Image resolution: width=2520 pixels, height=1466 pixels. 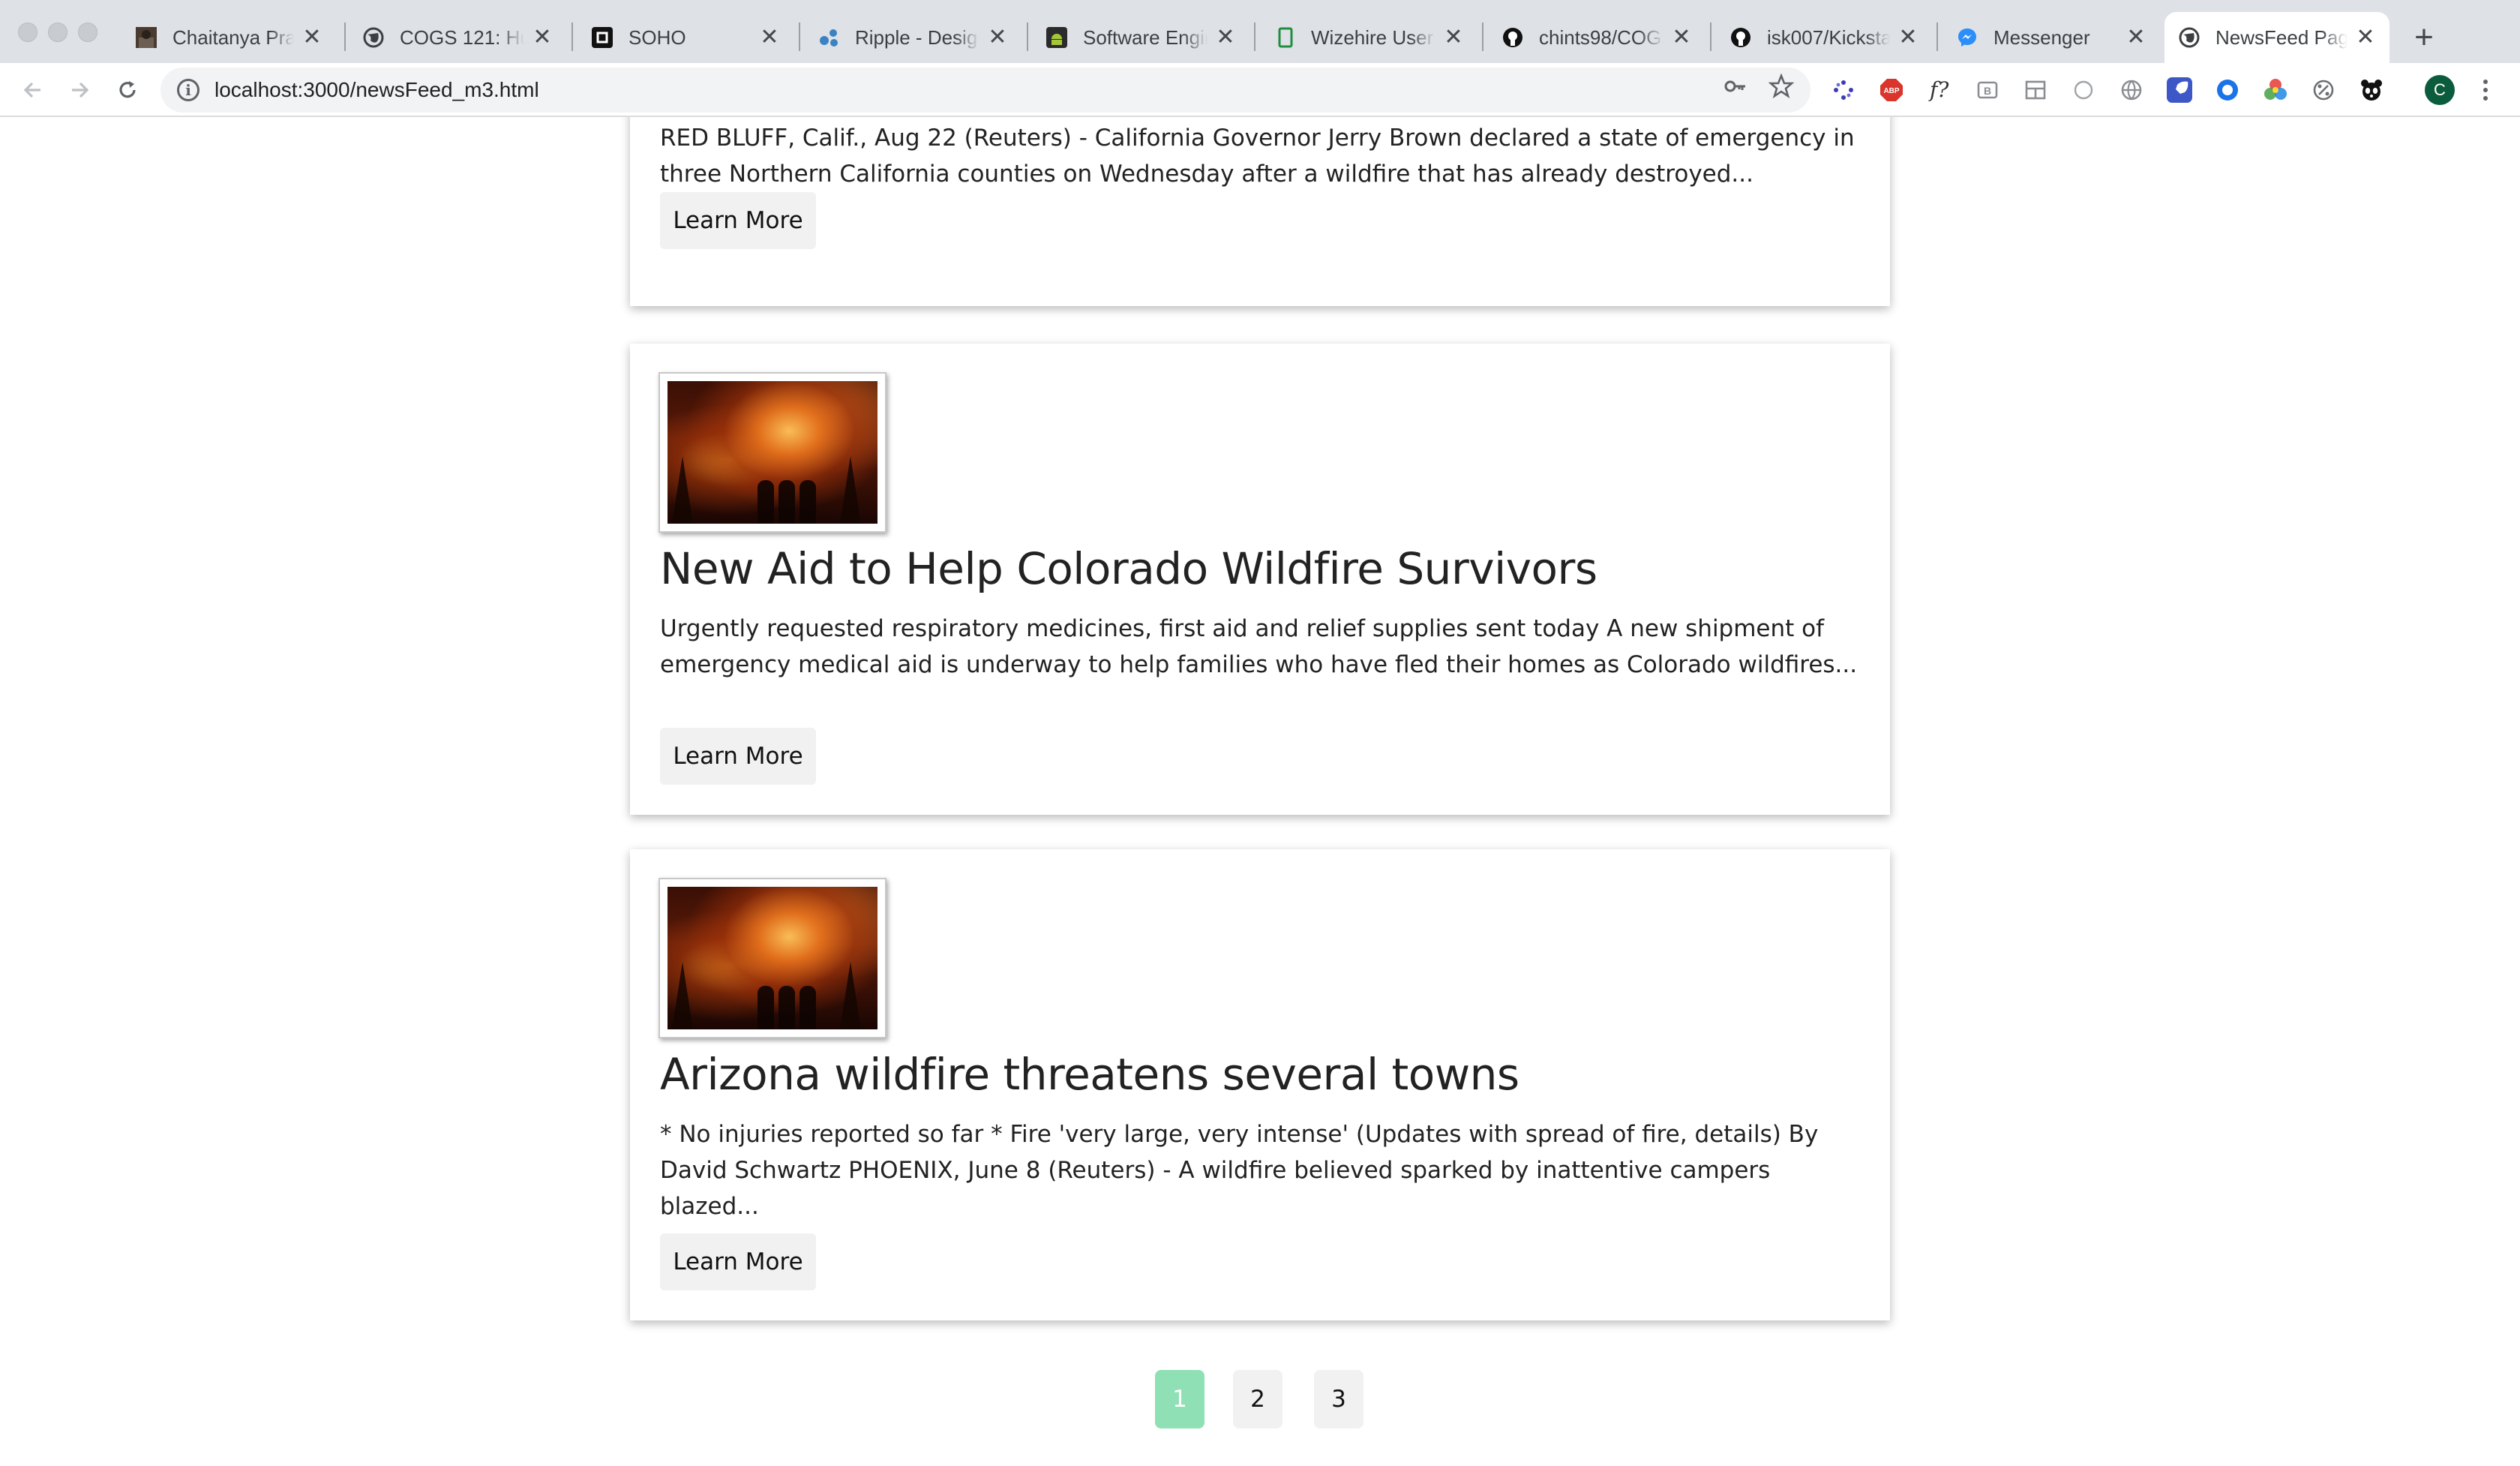 What do you see at coordinates (1372, 37) in the screenshot?
I see `tab-title: Wizehire User` at bounding box center [1372, 37].